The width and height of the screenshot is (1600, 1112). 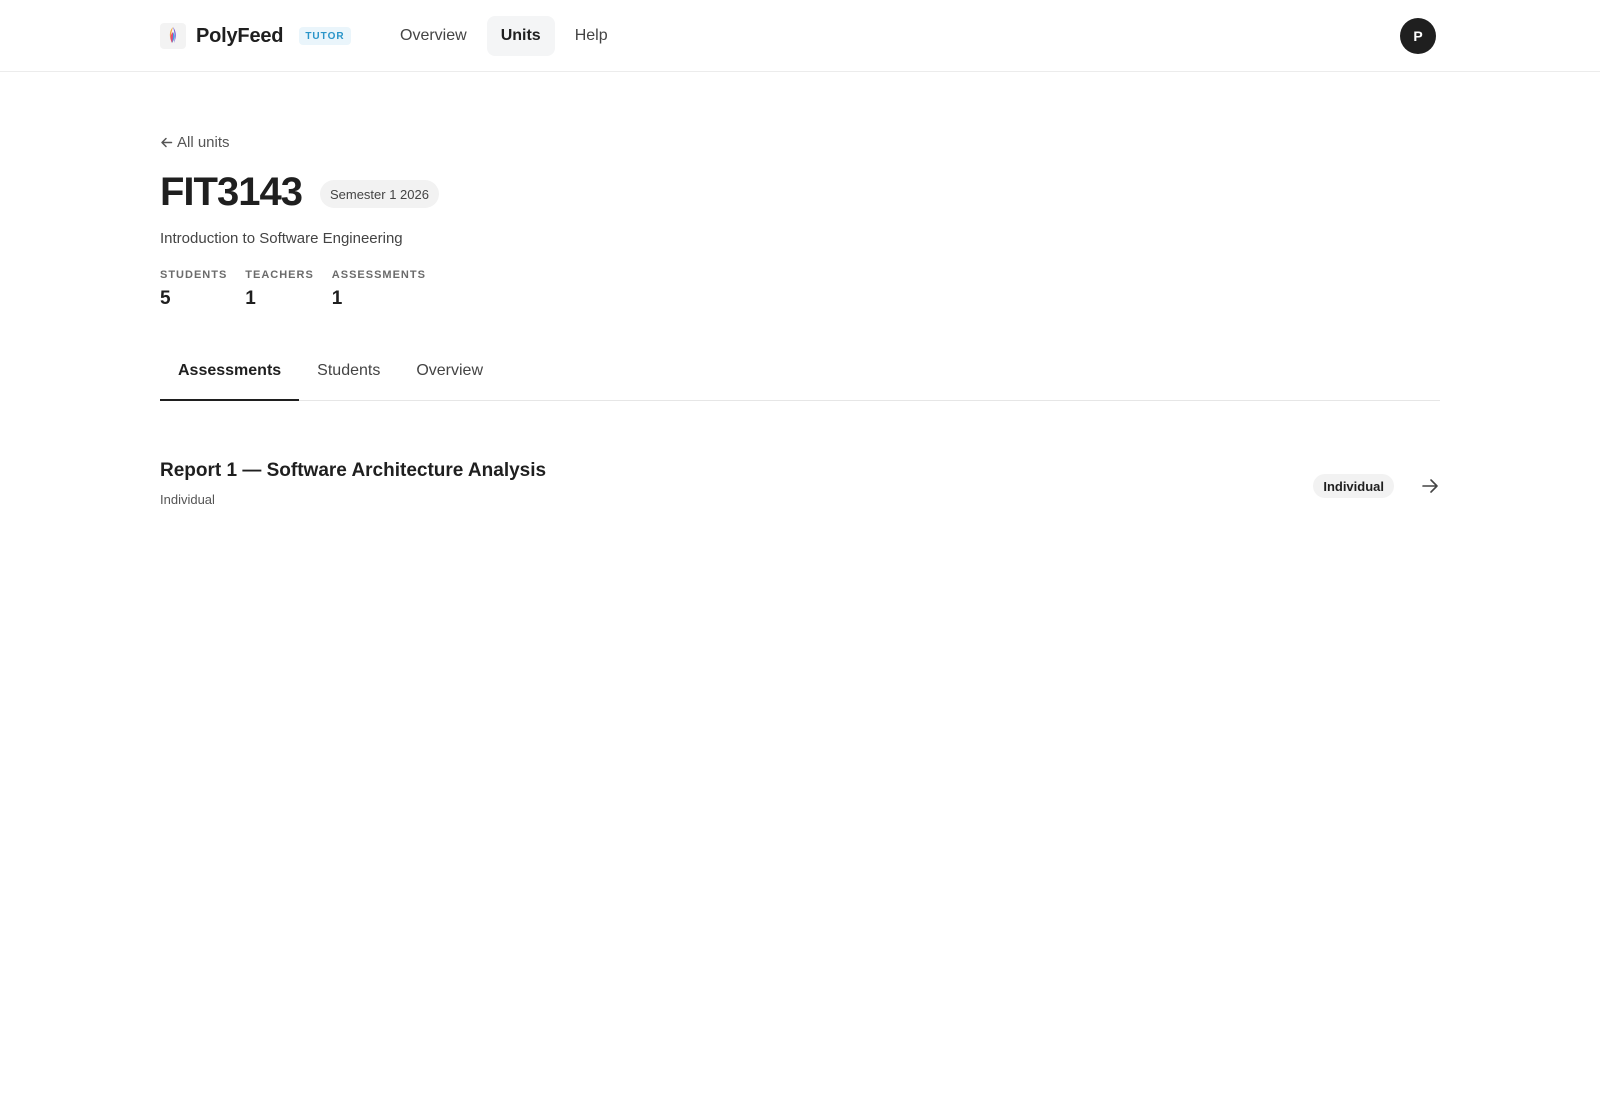 I want to click on stat-label: STUDENTS, so click(x=194, y=275).